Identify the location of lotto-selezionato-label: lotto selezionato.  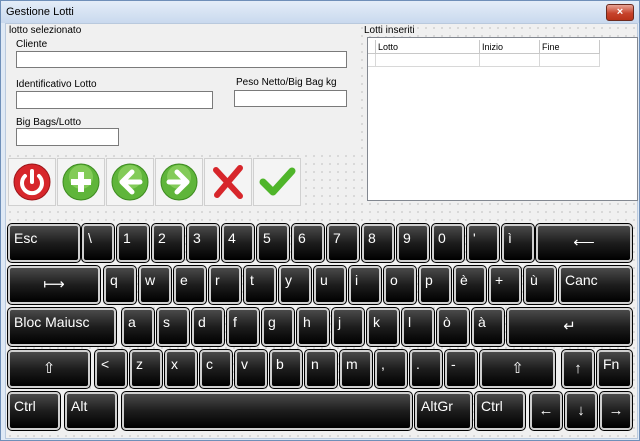
(45, 30).